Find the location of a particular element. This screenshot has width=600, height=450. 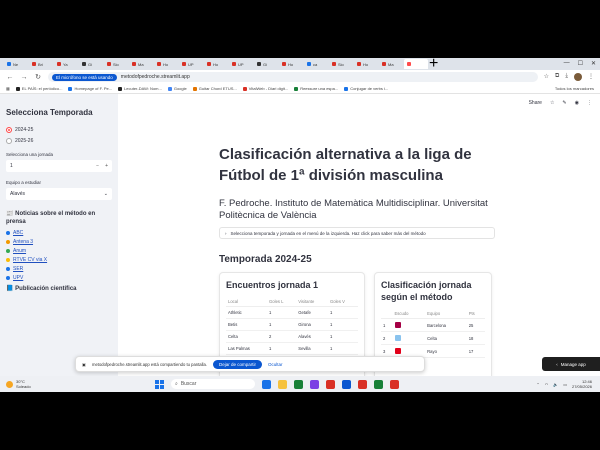

bookmark-favicon-icon is located at coordinates (296, 88).